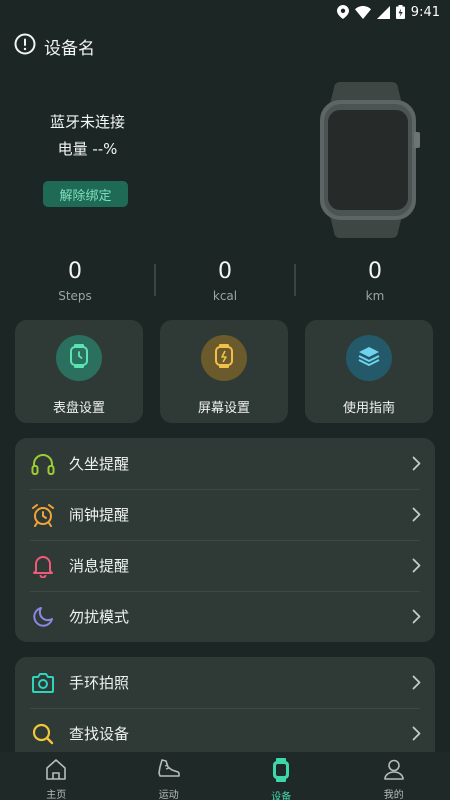 The width and height of the screenshot is (450, 800). What do you see at coordinates (99, 683) in the screenshot?
I see `remote-camera-label: 手环拍照` at bounding box center [99, 683].